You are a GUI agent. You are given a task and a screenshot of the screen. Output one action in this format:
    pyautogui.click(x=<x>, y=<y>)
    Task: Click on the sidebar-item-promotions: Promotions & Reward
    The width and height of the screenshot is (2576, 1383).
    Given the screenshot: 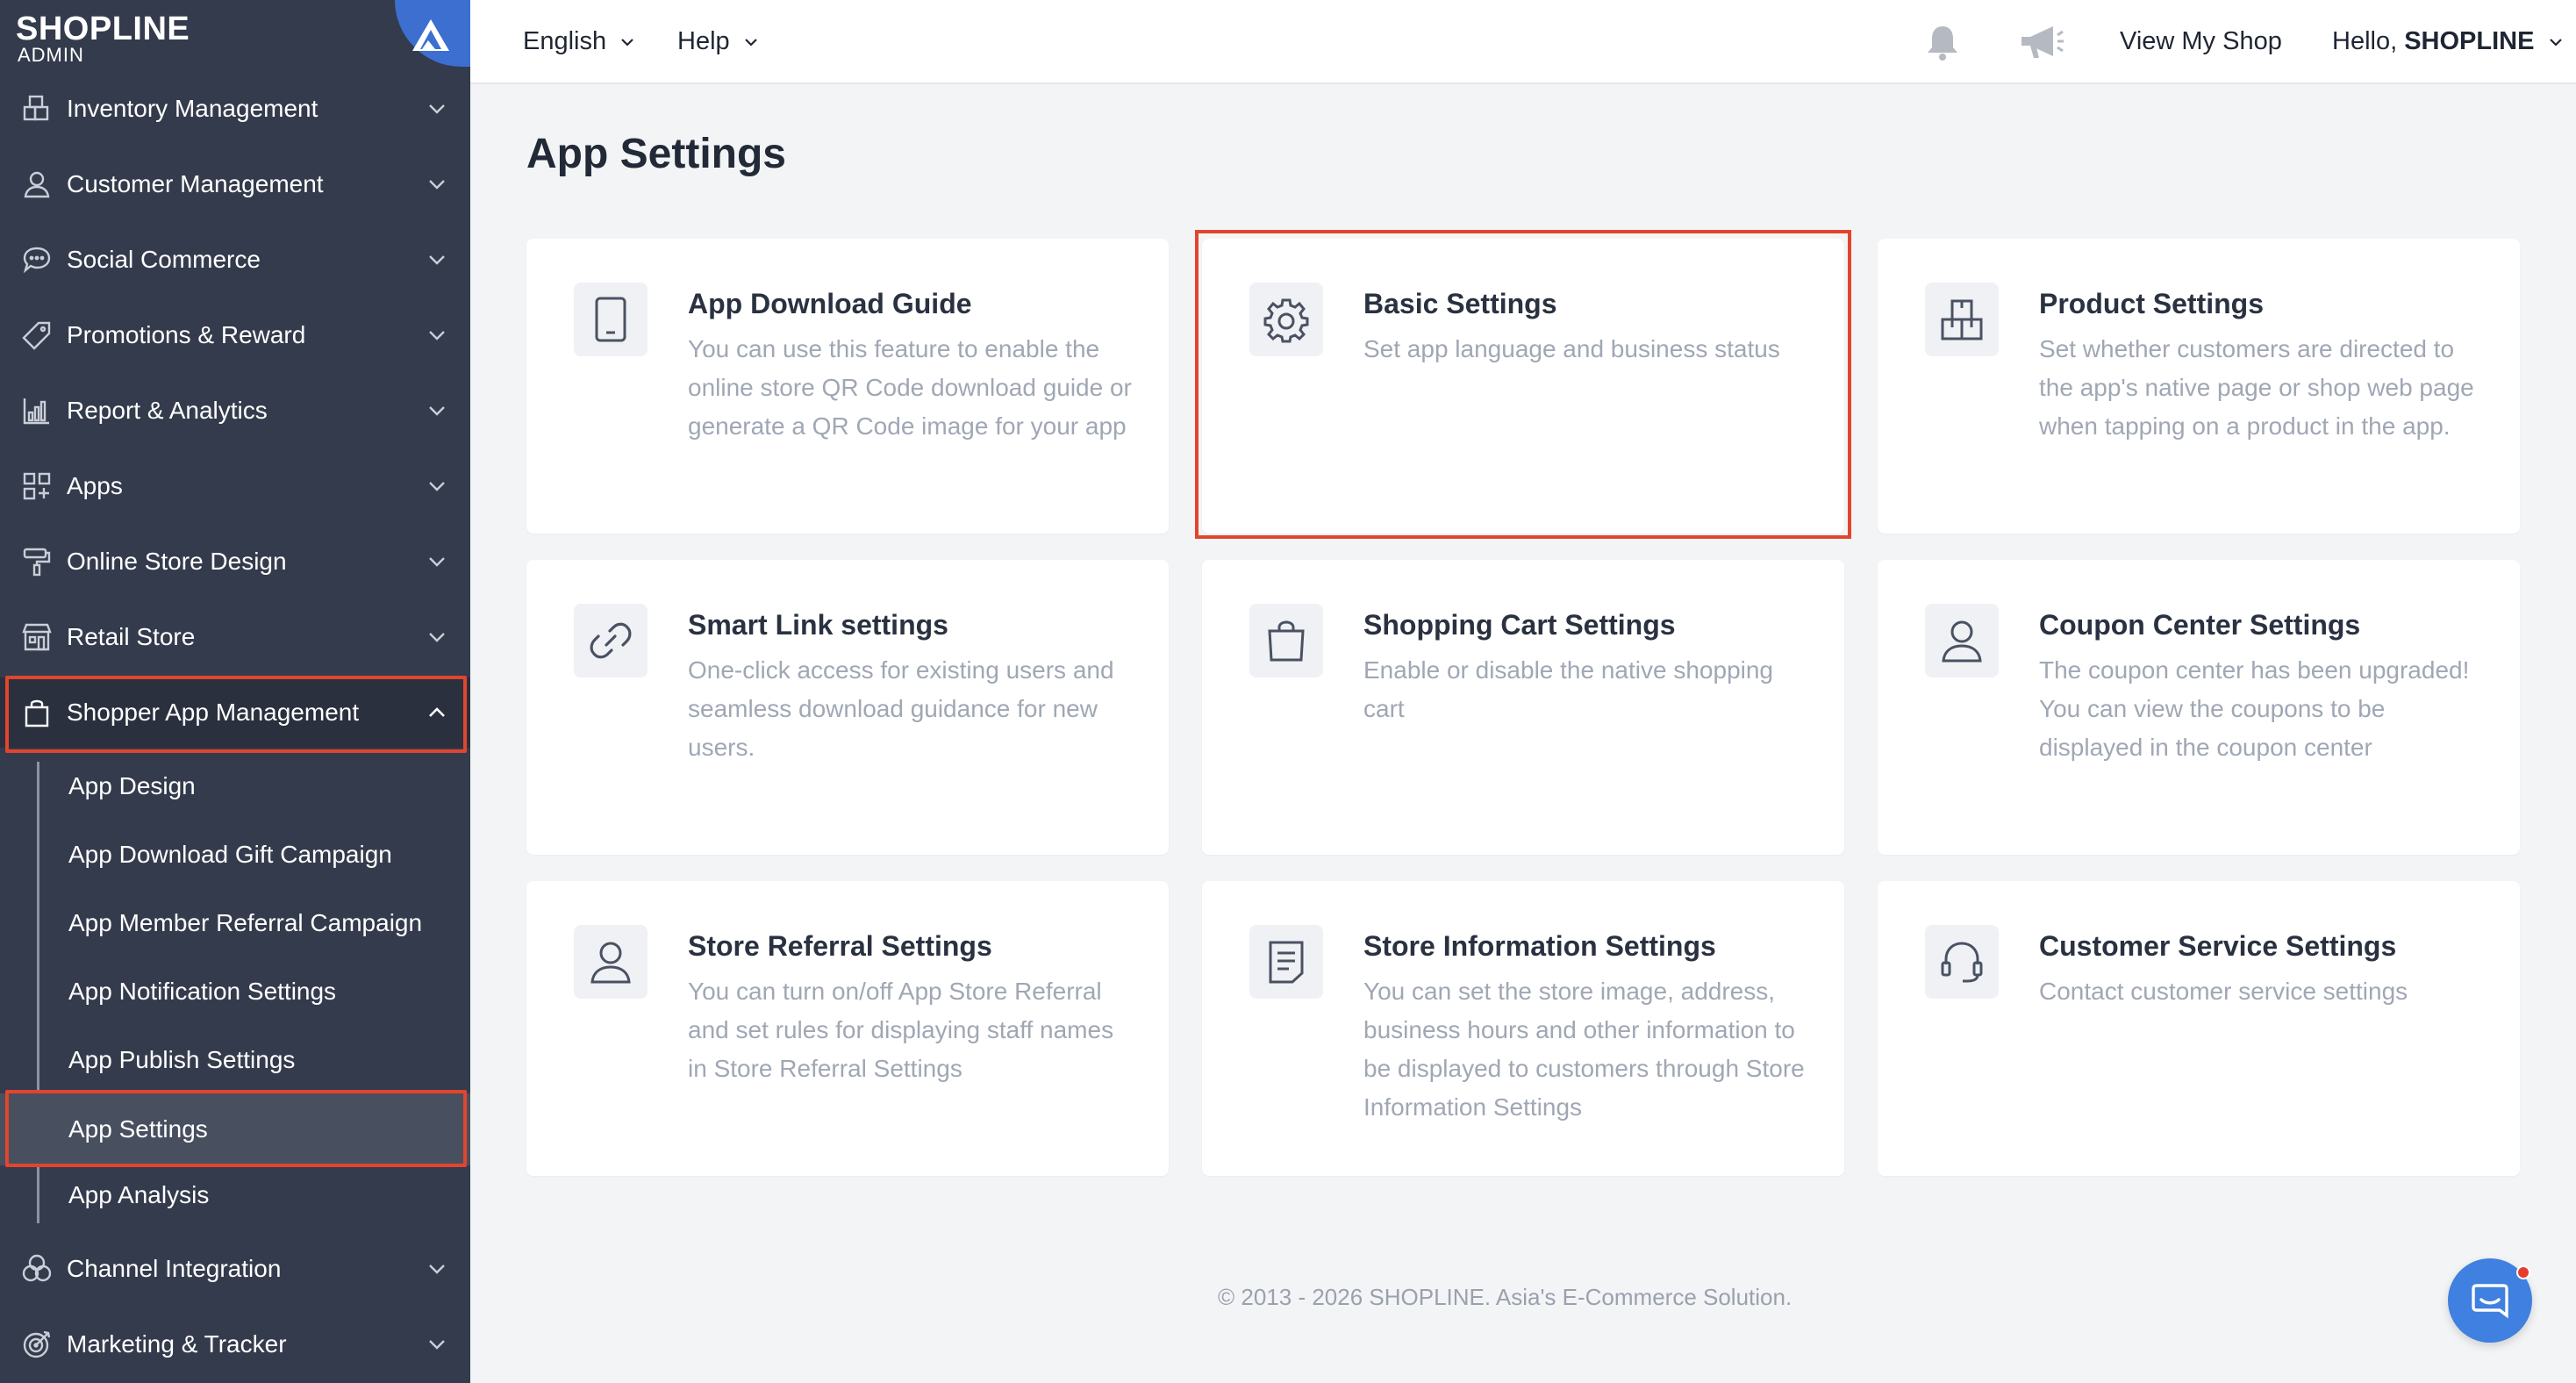 What is the action you would take?
    pyautogui.click(x=235, y=335)
    